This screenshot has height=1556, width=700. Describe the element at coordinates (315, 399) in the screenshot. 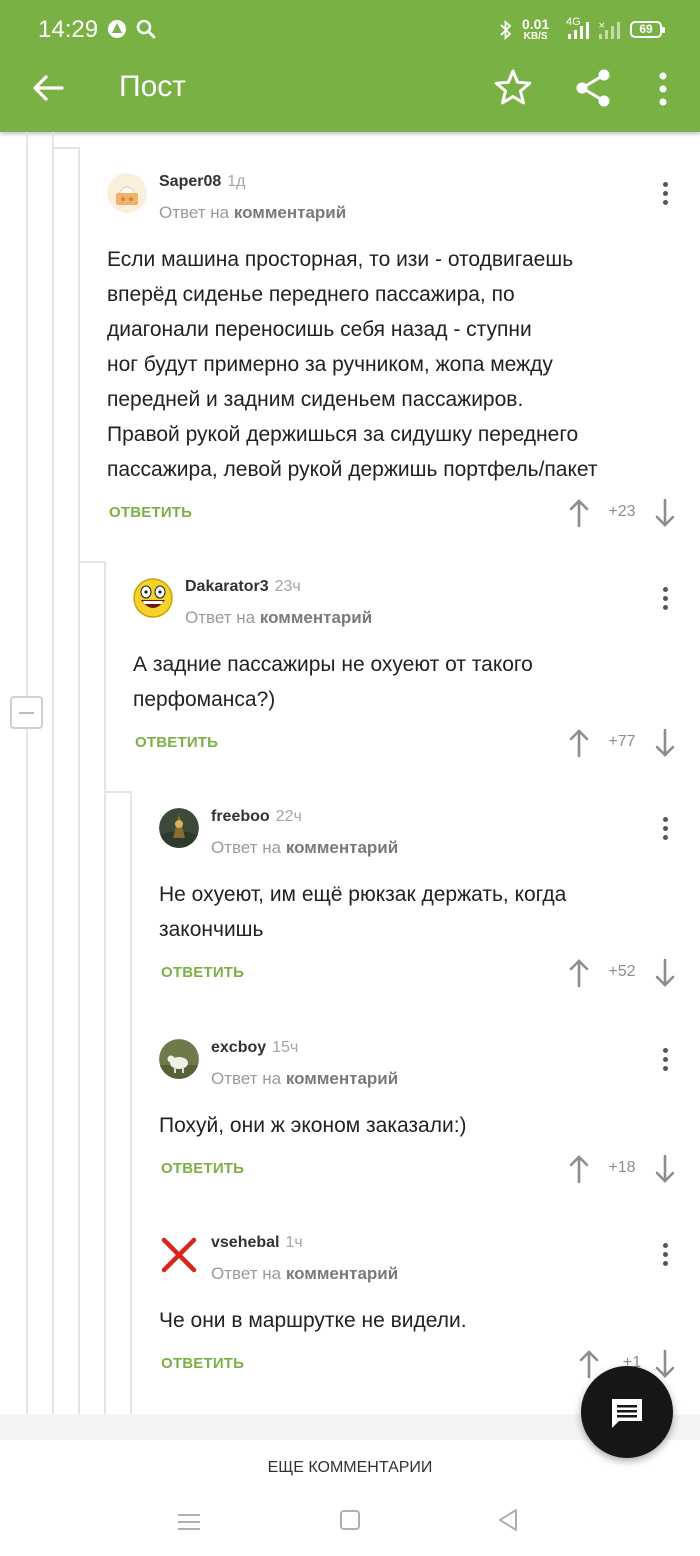

I see `comment-text-line: передней и задним сиденьем пассажиров.` at that location.